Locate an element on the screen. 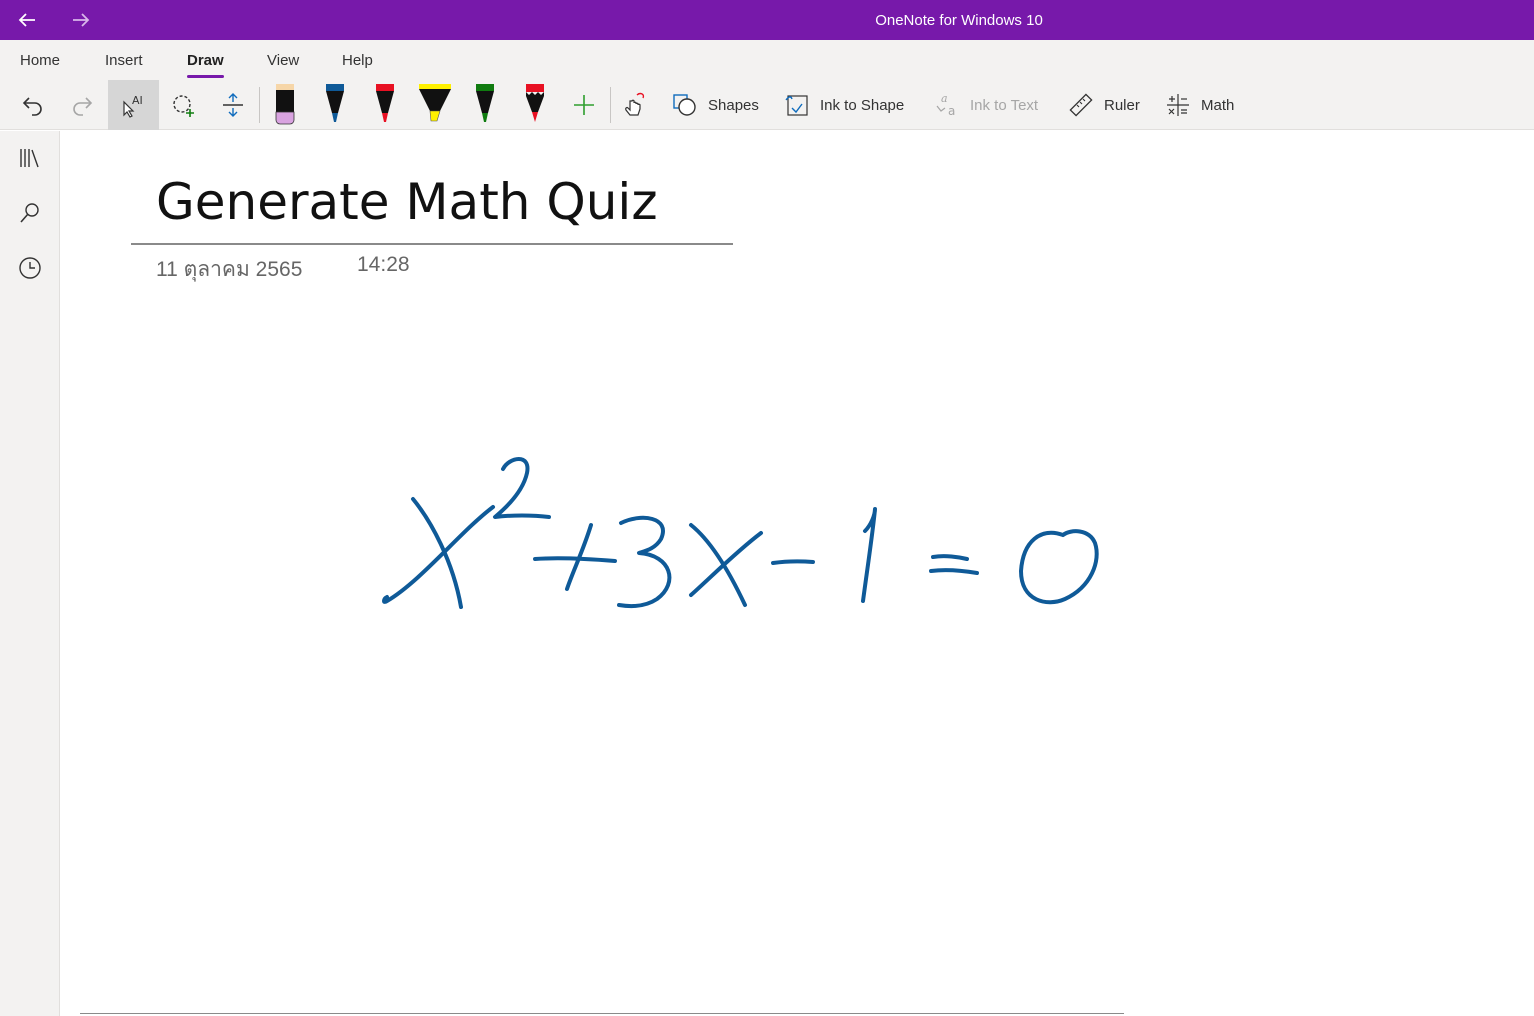 Image resolution: width=1534 pixels, height=1016 pixels. tab-home: Home is located at coordinates (40, 60).